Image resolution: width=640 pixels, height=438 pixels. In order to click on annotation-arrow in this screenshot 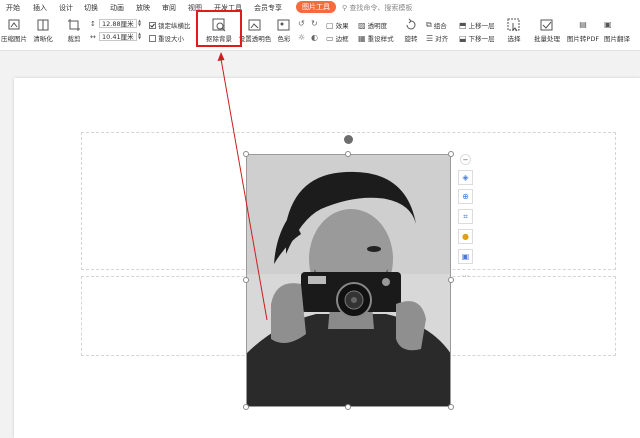, I will do `click(242, 186)`.